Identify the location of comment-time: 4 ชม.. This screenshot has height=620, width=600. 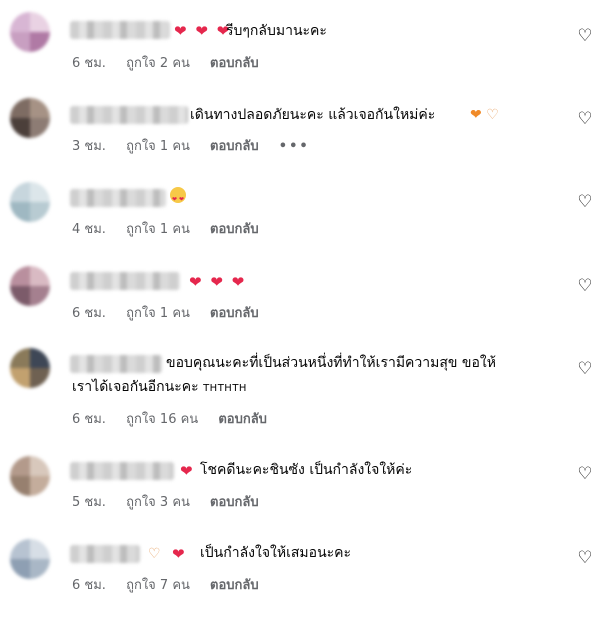
(89, 229).